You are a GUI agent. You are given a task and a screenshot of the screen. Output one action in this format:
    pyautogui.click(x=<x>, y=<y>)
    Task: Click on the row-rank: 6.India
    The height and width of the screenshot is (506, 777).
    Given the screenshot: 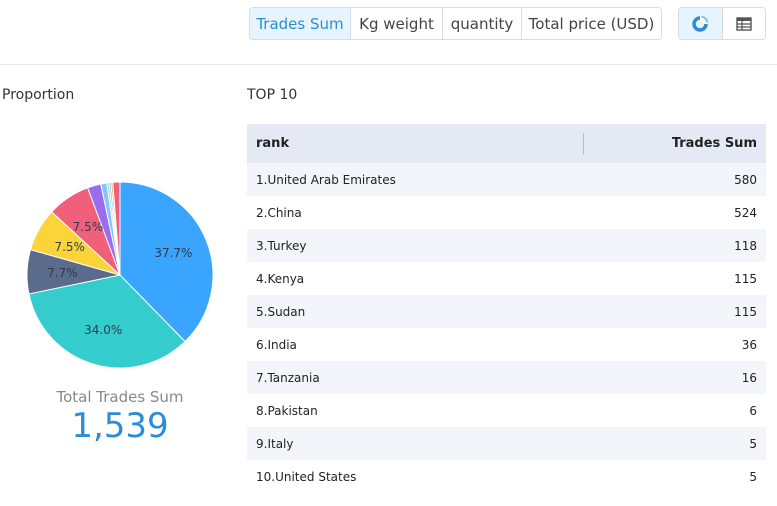 What is the action you would take?
    pyautogui.click(x=276, y=344)
    